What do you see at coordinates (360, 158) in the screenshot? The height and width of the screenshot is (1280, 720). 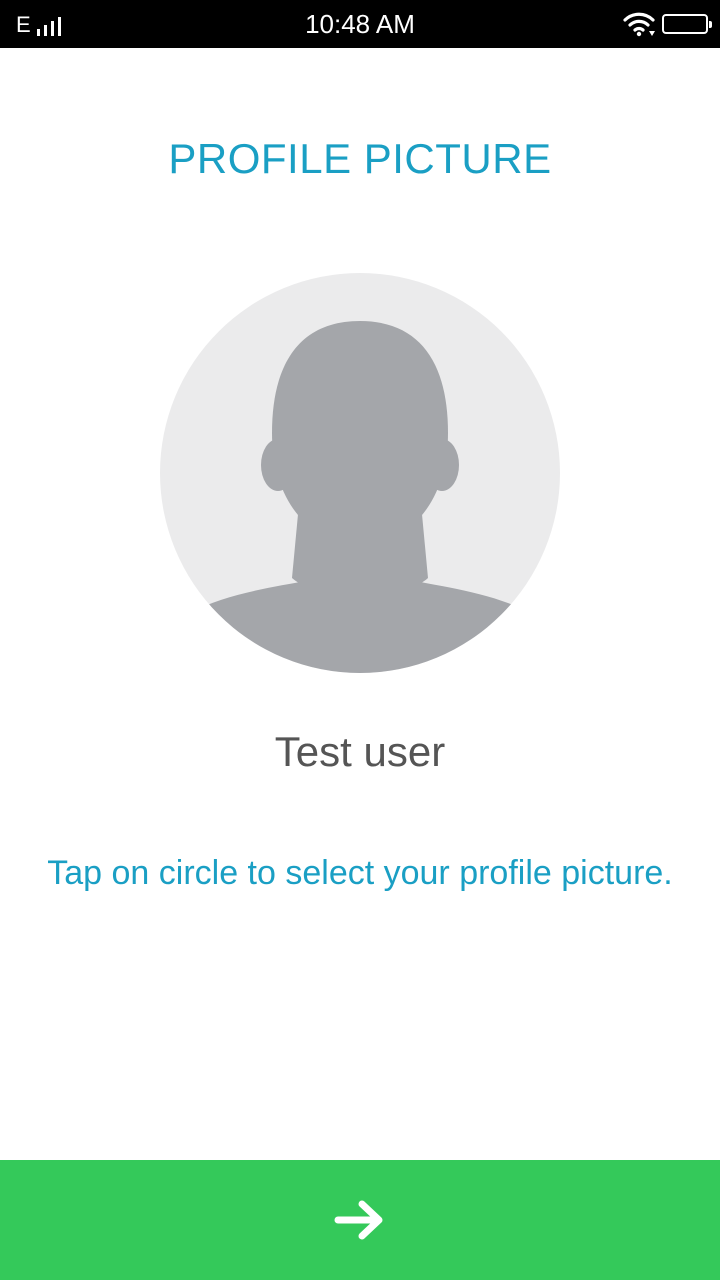 I see `page-title: PROFILE PICTURE` at bounding box center [360, 158].